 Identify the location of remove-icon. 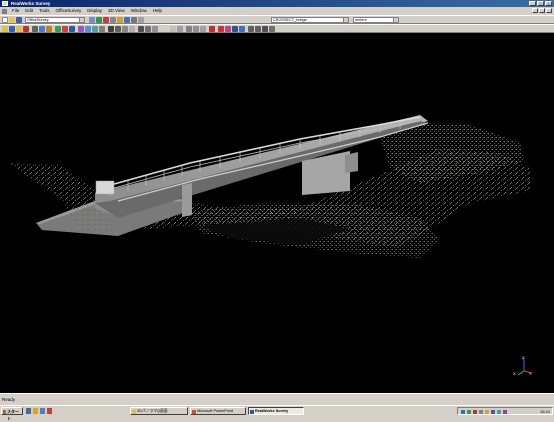
(221, 29).